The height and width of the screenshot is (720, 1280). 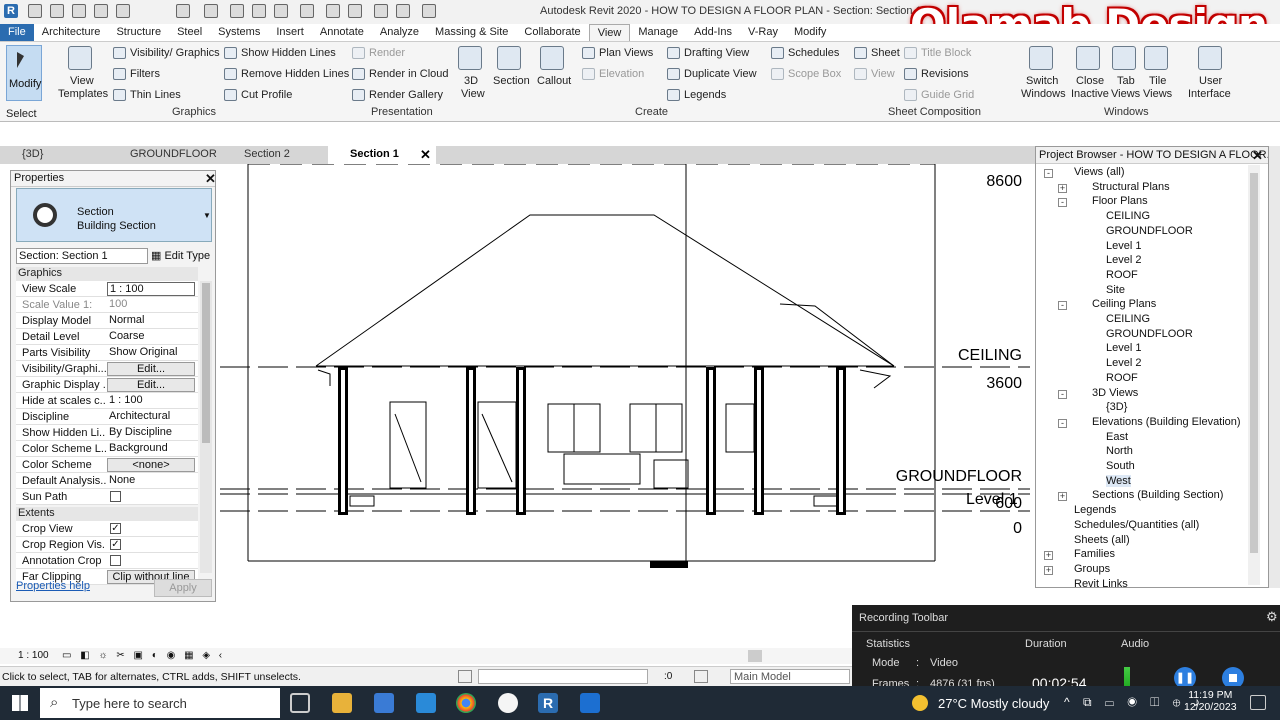 What do you see at coordinates (790, 676) in the screenshot?
I see `model-select: Main Model` at bounding box center [790, 676].